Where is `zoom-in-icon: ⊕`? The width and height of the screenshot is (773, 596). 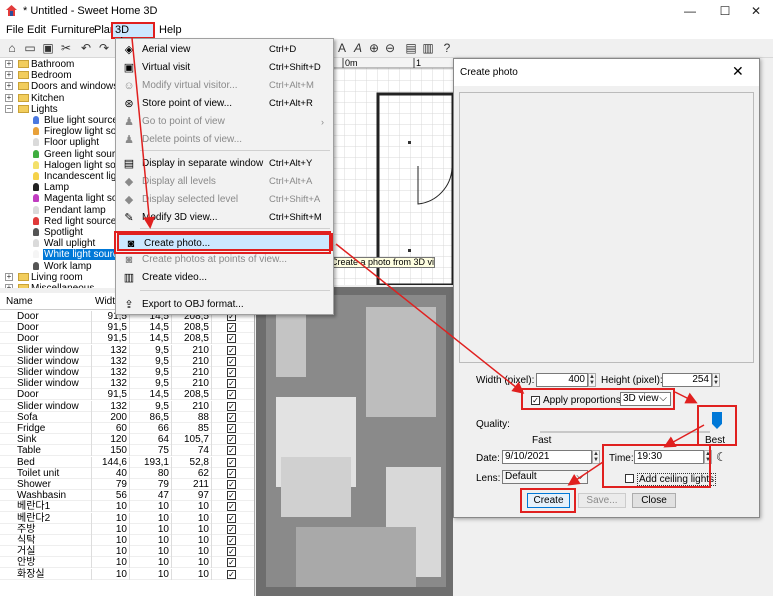 zoom-in-icon: ⊕ is located at coordinates (374, 48).